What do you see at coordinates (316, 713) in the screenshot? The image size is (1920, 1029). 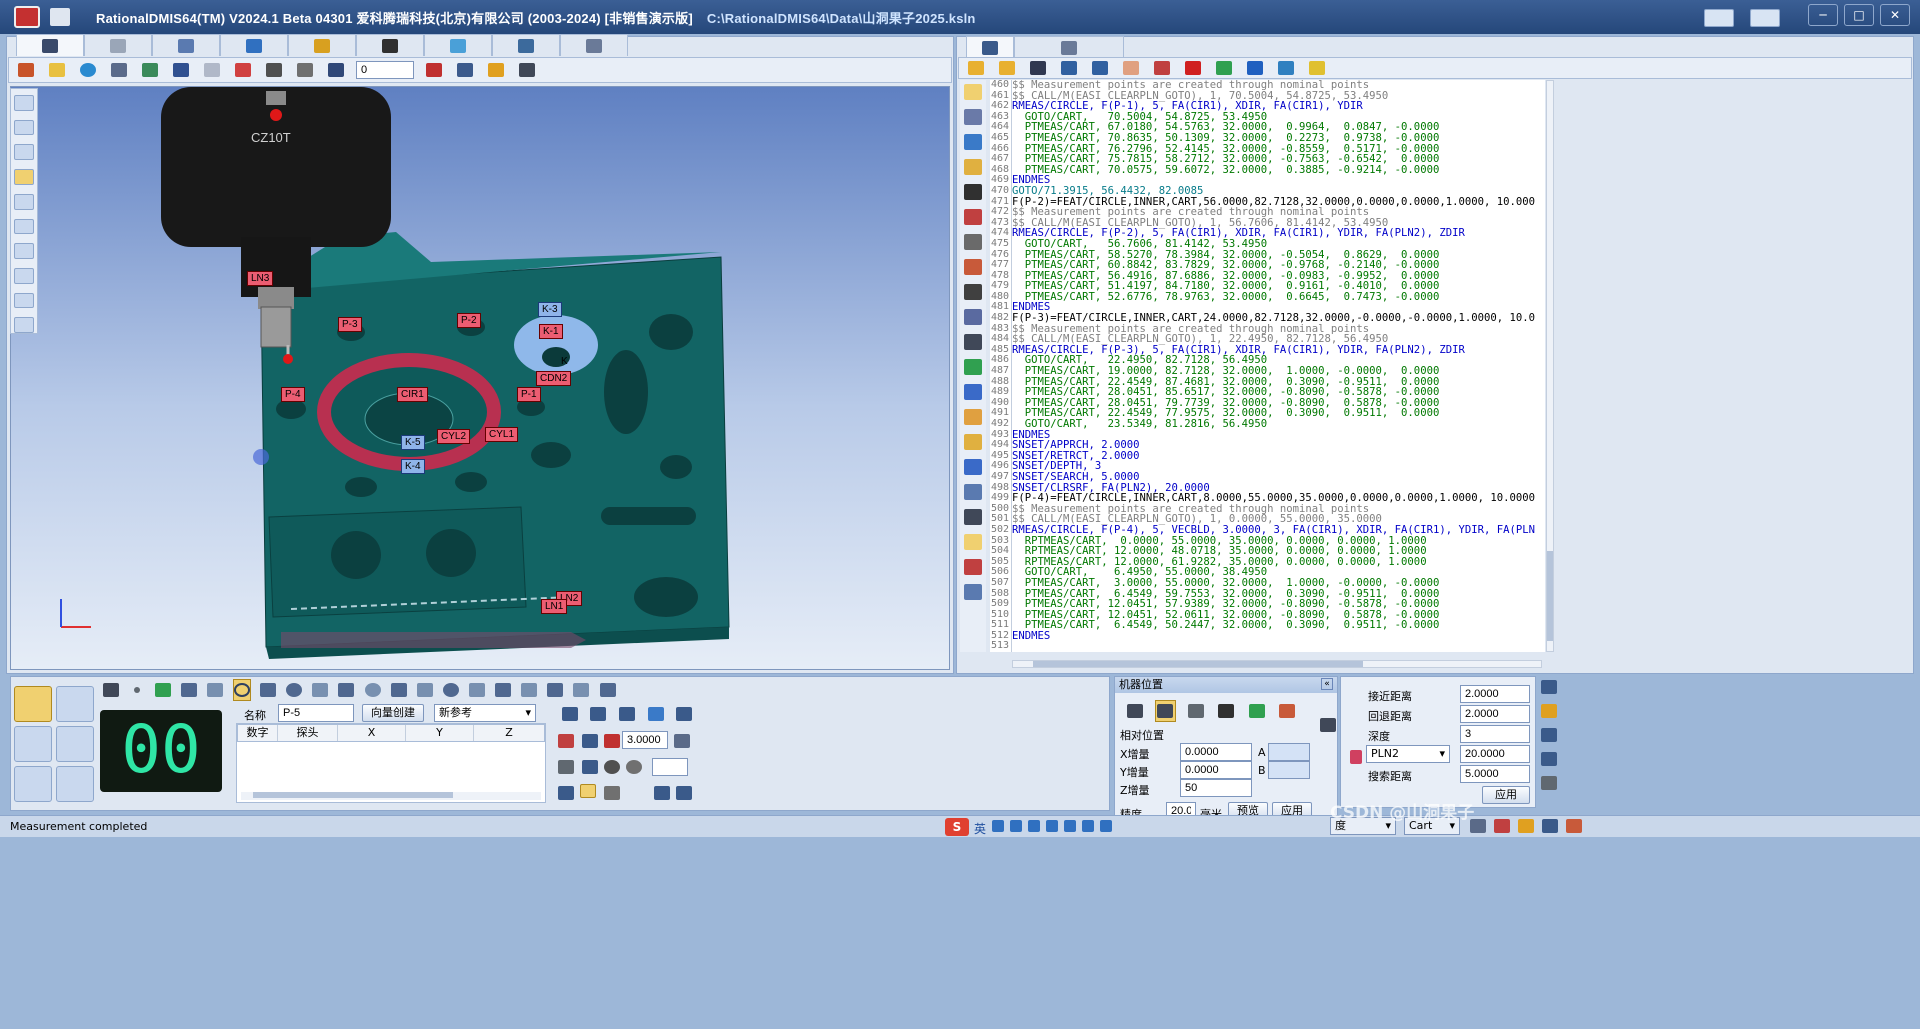 I see `feature-name-input` at bounding box center [316, 713].